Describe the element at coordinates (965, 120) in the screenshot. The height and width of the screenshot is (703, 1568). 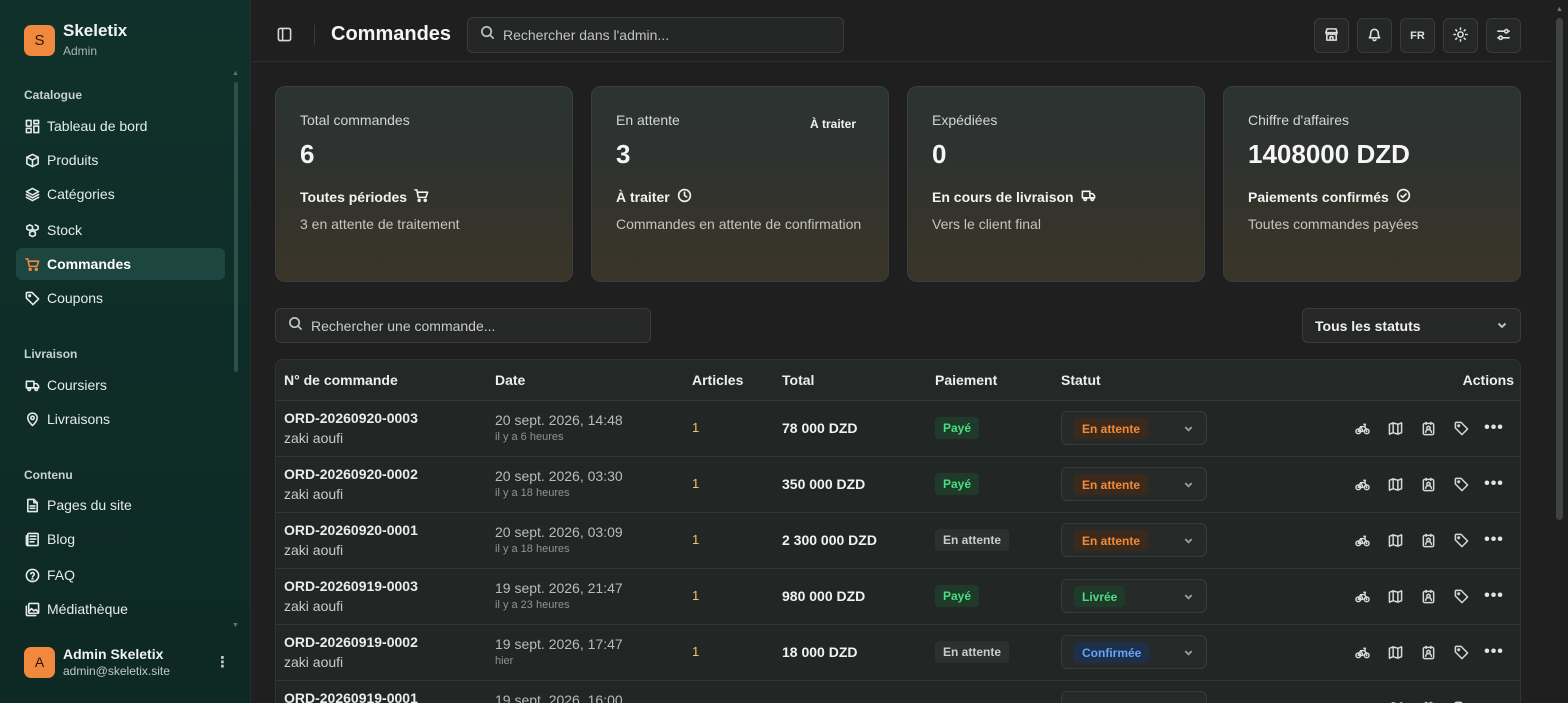
I see `kpi-label: Expédiées` at that location.